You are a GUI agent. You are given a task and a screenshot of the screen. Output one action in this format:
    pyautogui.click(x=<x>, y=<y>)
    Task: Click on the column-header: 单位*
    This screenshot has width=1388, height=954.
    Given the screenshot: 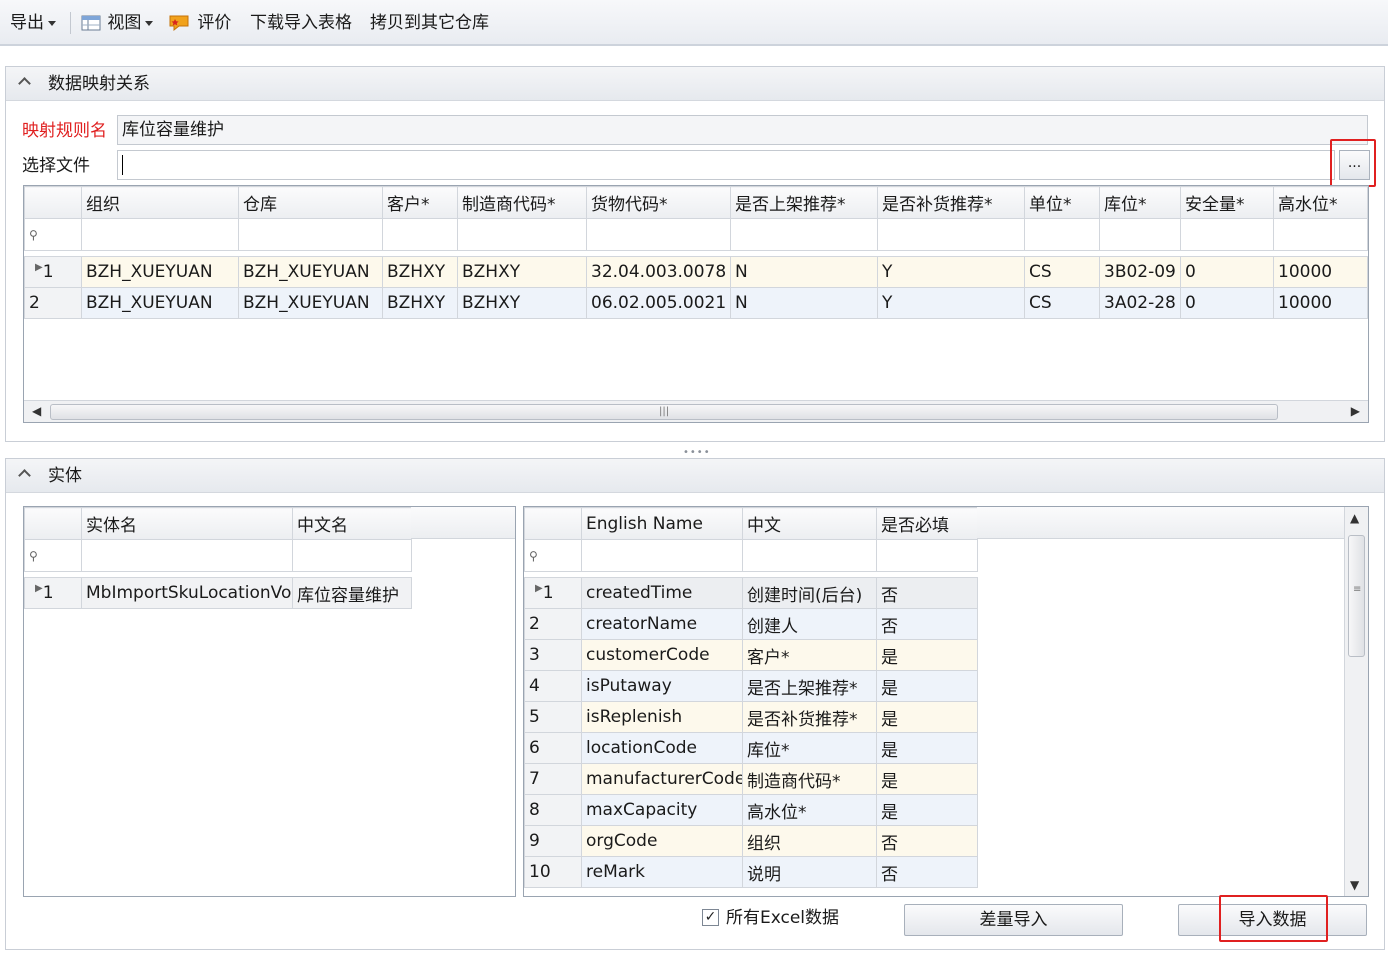 What is the action you would take?
    pyautogui.click(x=1062, y=202)
    